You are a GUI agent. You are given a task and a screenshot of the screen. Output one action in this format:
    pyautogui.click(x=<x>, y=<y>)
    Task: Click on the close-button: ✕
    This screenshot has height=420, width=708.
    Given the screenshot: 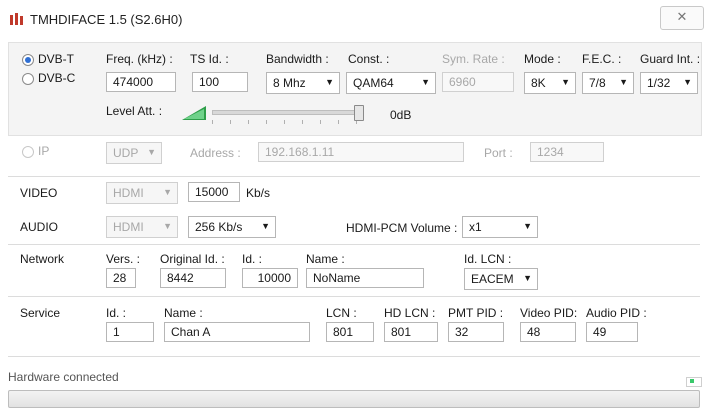 What is the action you would take?
    pyautogui.click(x=682, y=18)
    